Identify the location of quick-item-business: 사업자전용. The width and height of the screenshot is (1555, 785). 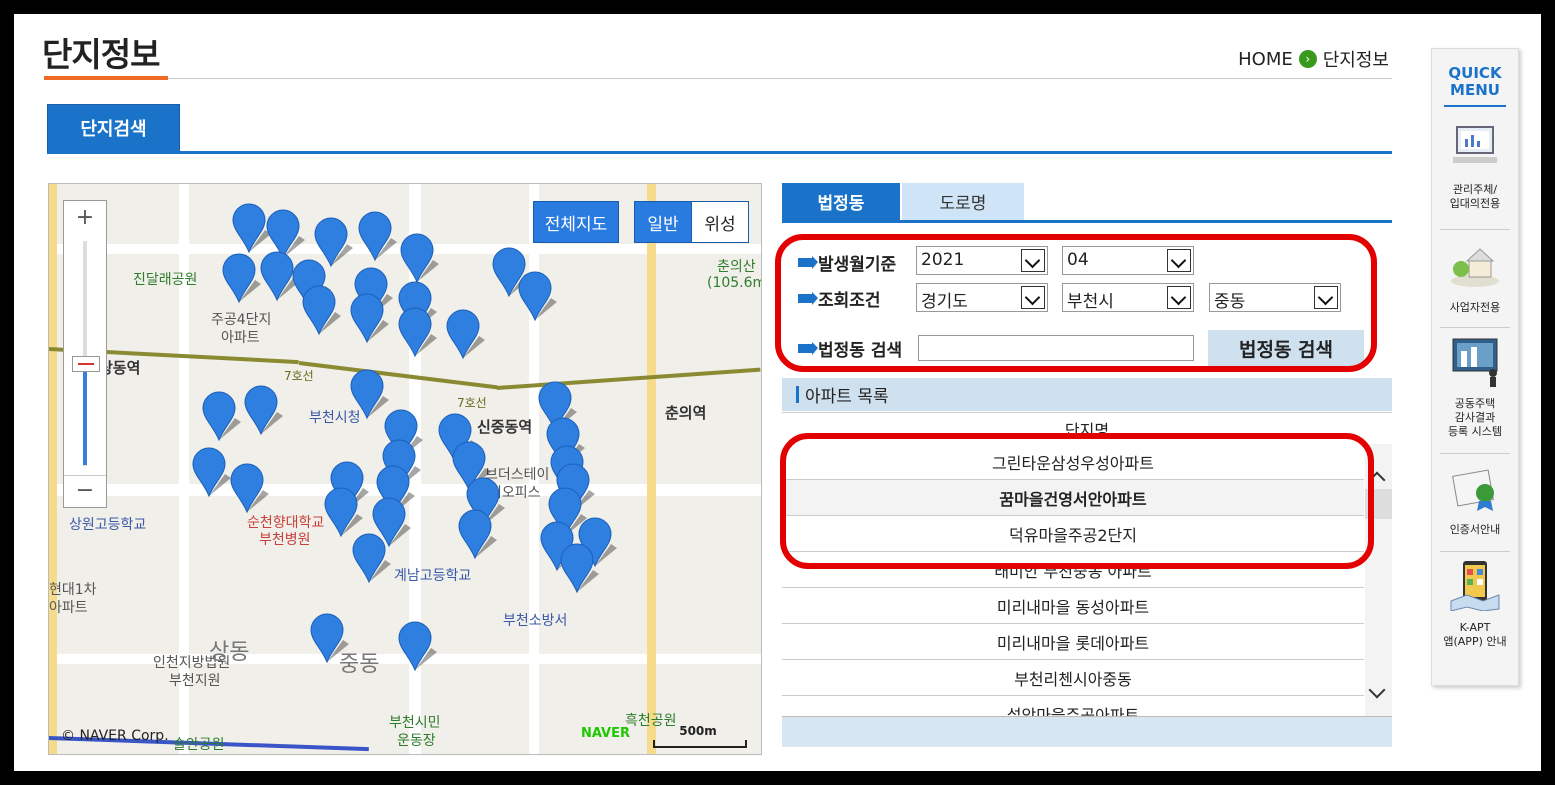
(1475, 278).